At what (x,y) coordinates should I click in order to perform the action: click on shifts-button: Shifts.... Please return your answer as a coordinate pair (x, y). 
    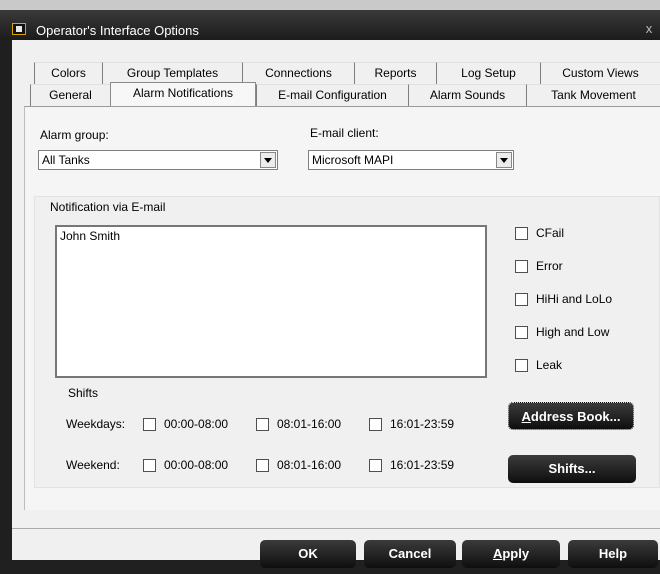
    Looking at the image, I should click on (572, 469).